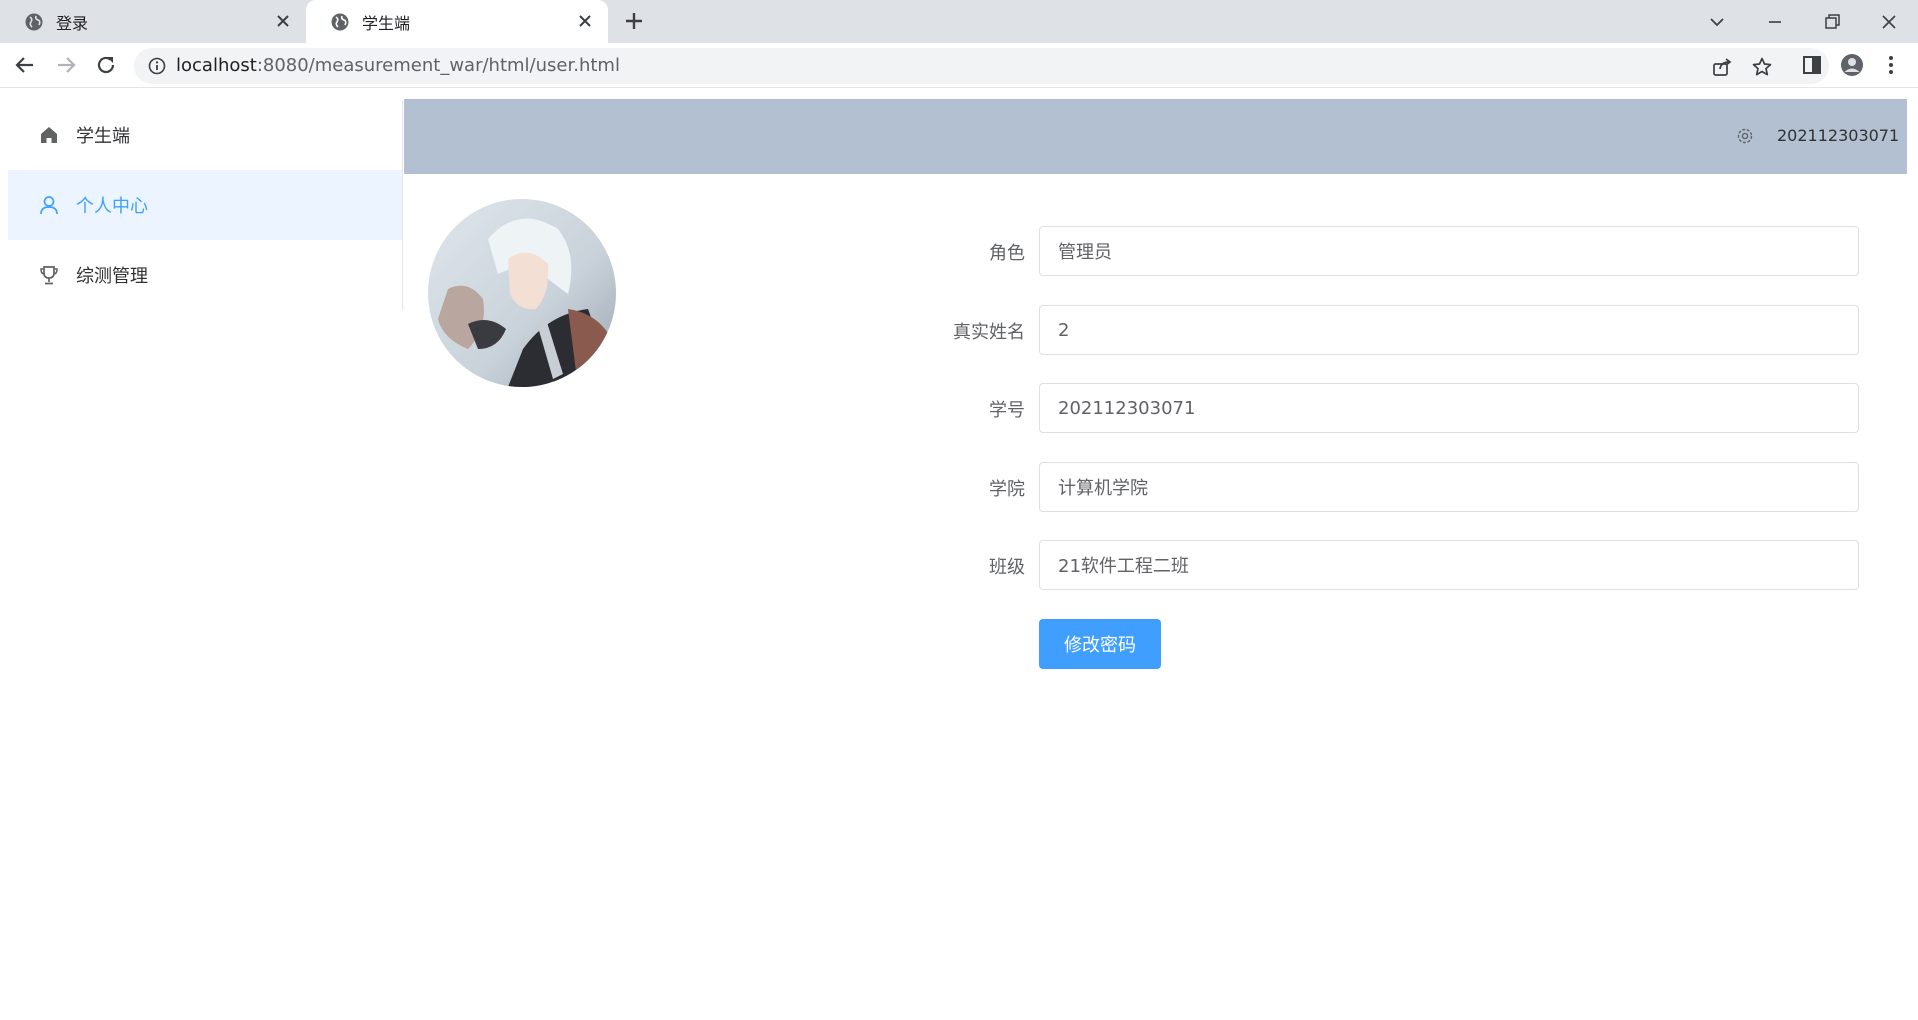  Describe the element at coordinates (386, 23) in the screenshot. I see `tab-title: 学生端` at that location.